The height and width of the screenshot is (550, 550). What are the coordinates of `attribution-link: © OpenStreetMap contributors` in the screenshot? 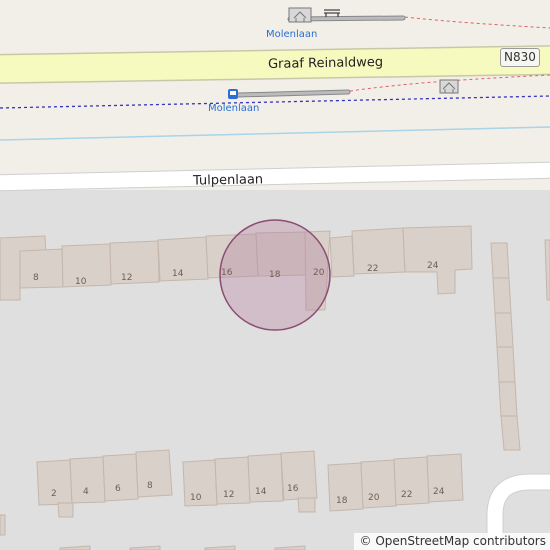 It's located at (451, 541).